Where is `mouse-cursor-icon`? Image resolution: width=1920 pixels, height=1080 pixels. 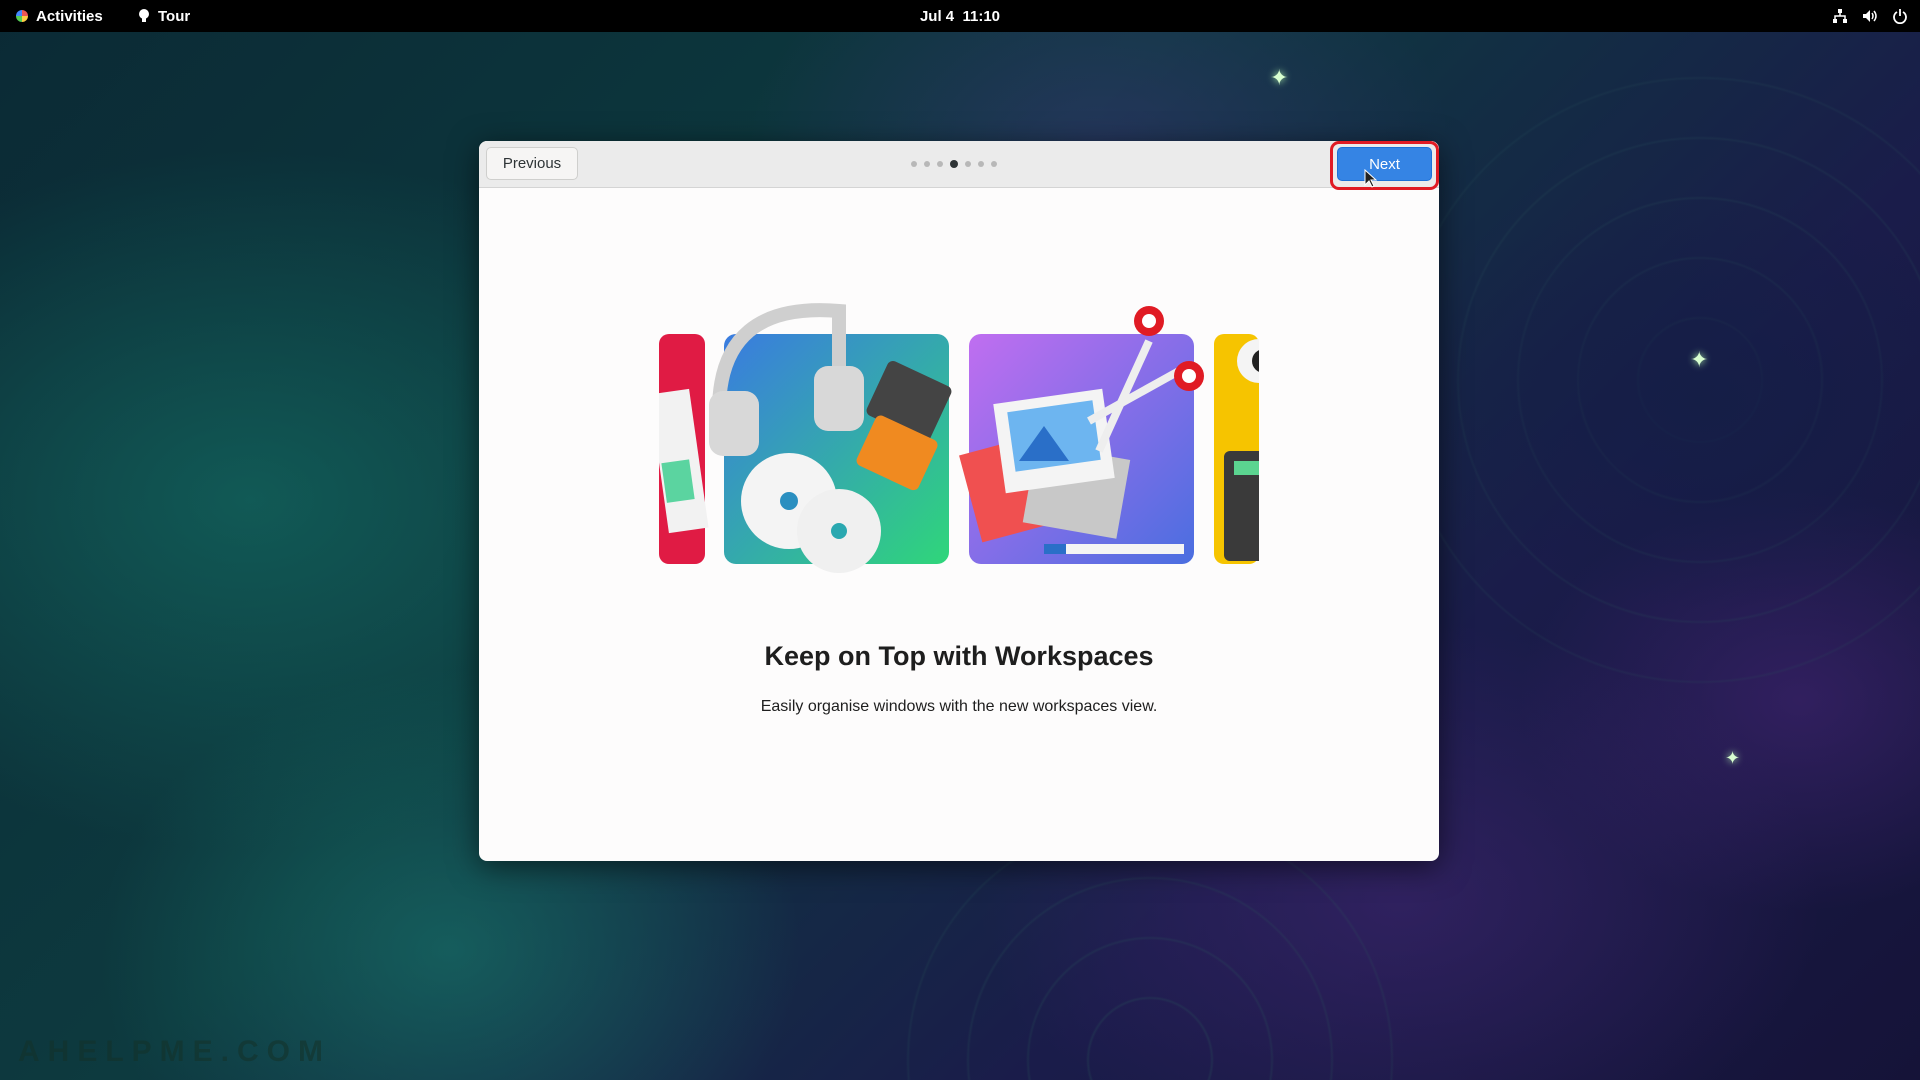 mouse-cursor-icon is located at coordinates (1371, 178).